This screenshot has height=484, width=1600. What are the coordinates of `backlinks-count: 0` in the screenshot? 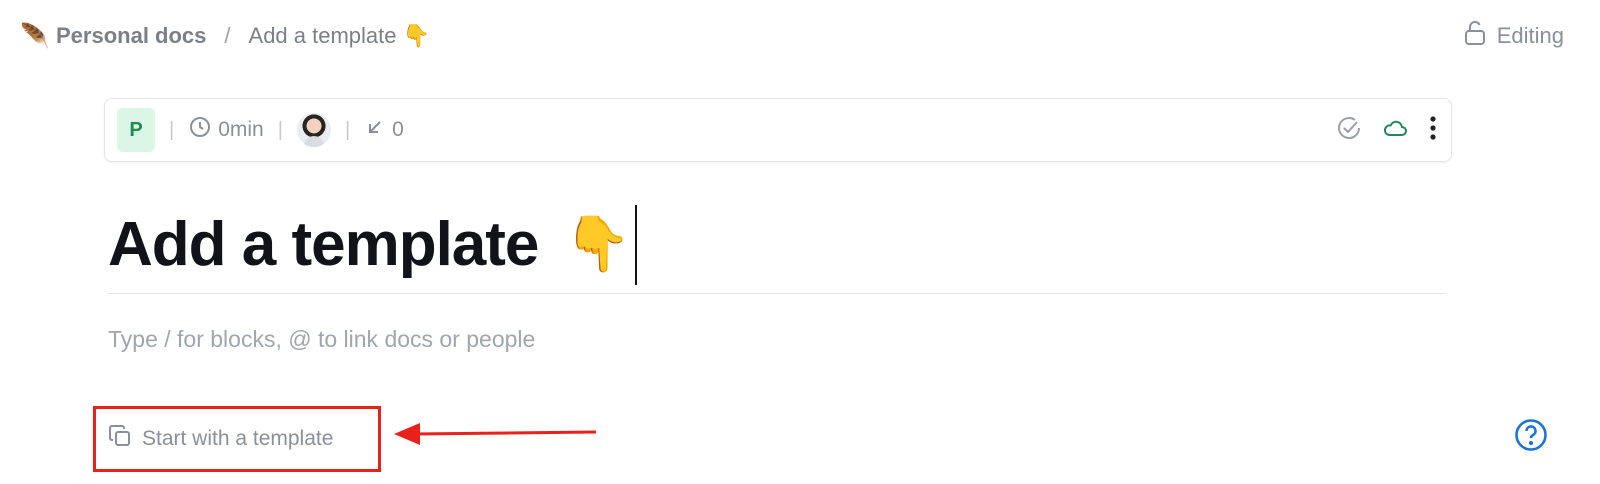 It's located at (398, 129).